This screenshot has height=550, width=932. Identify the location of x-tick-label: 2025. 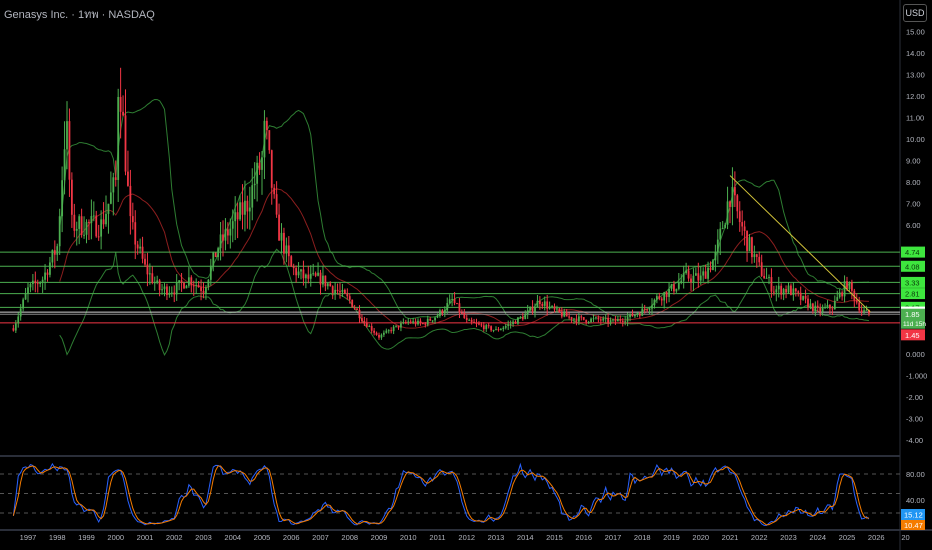
(847, 537).